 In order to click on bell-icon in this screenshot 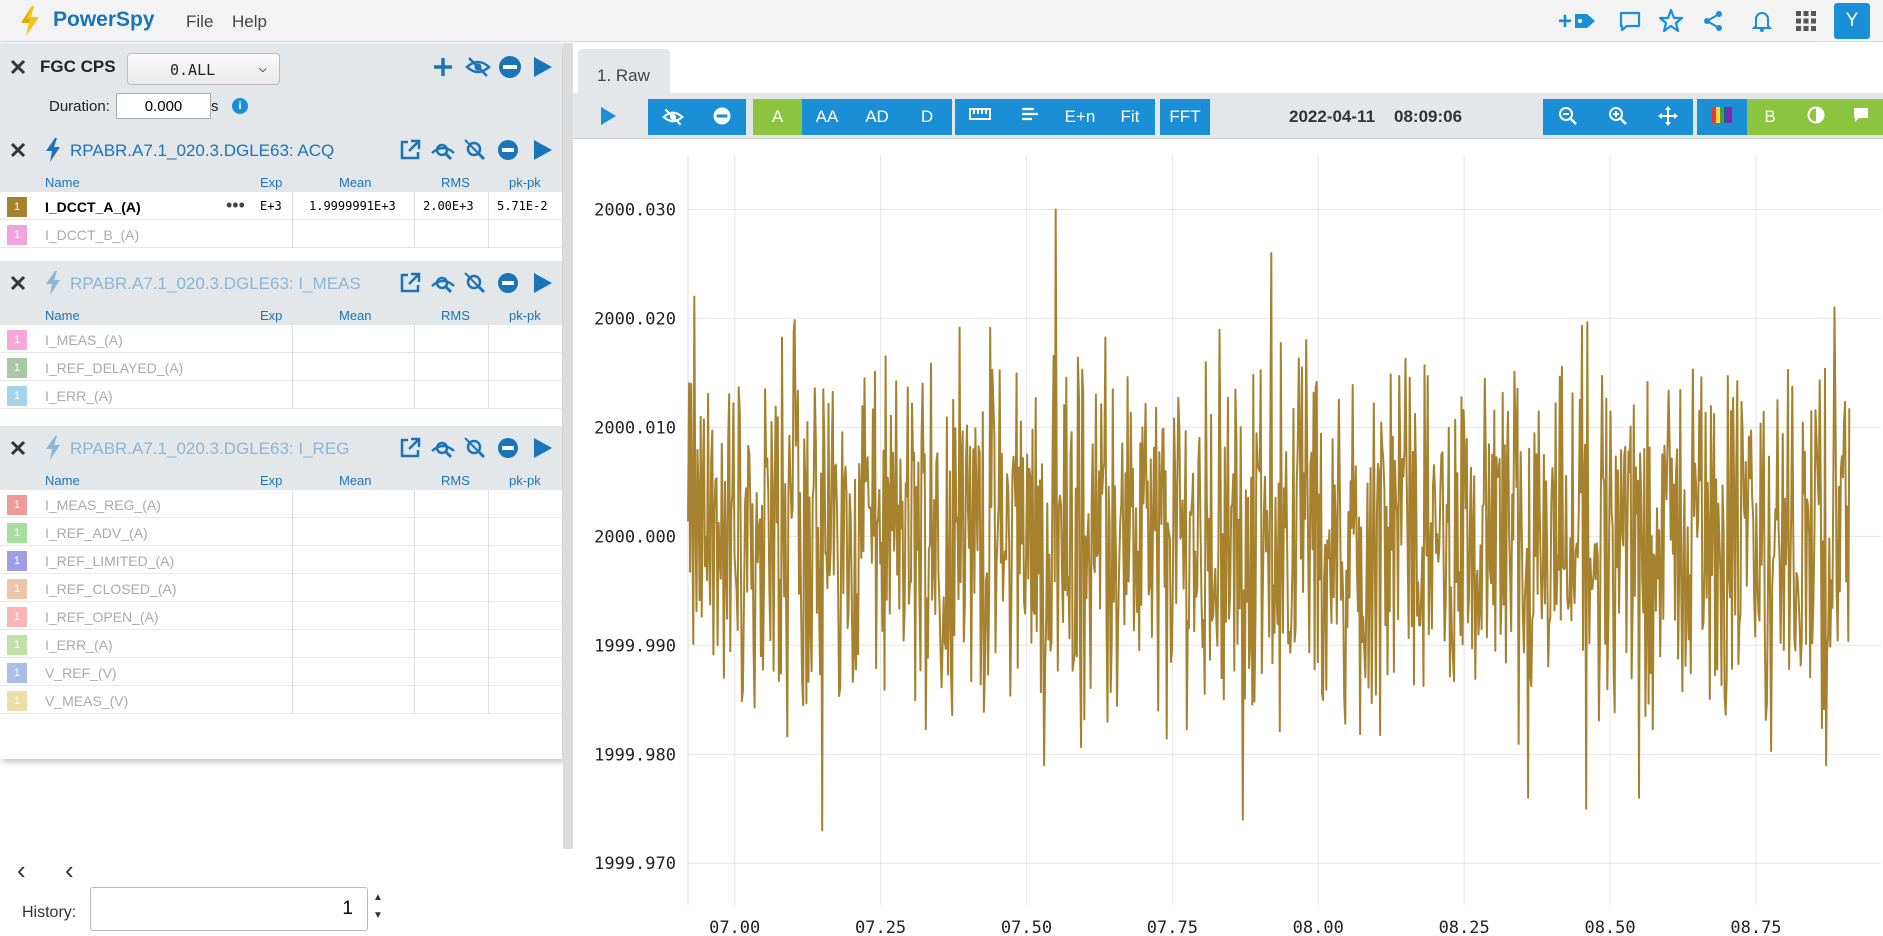, I will do `click(1762, 21)`.